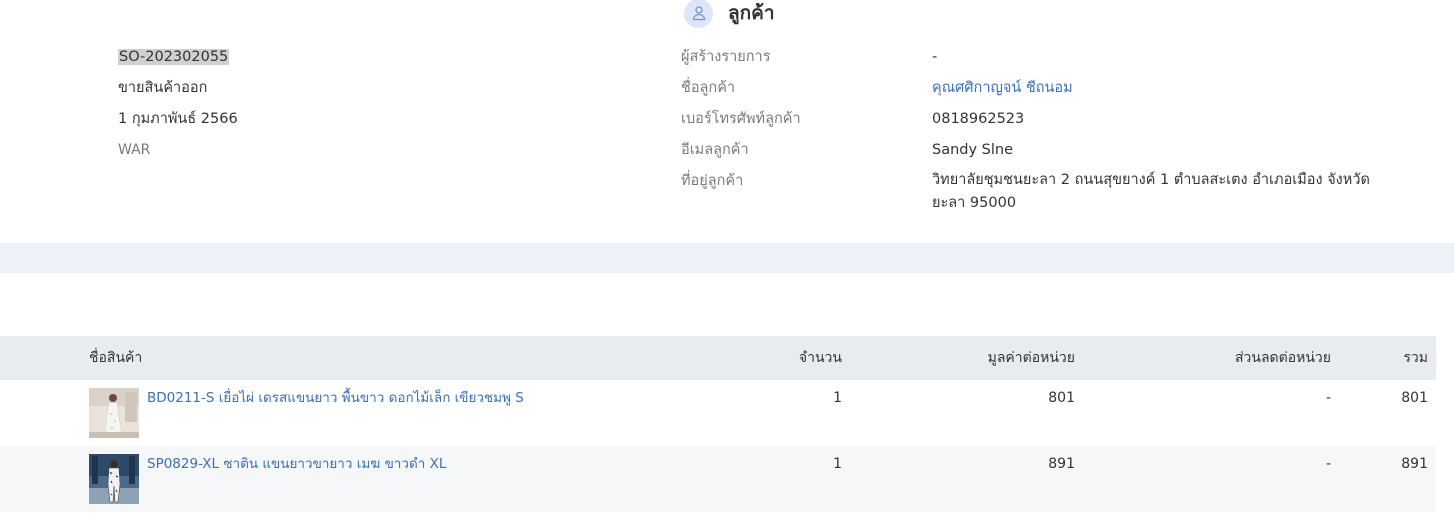 Image resolution: width=1454 pixels, height=521 pixels. What do you see at coordinates (178, 119) in the screenshot?
I see `document-date: 1 กุมภาพันธ์ 2566` at bounding box center [178, 119].